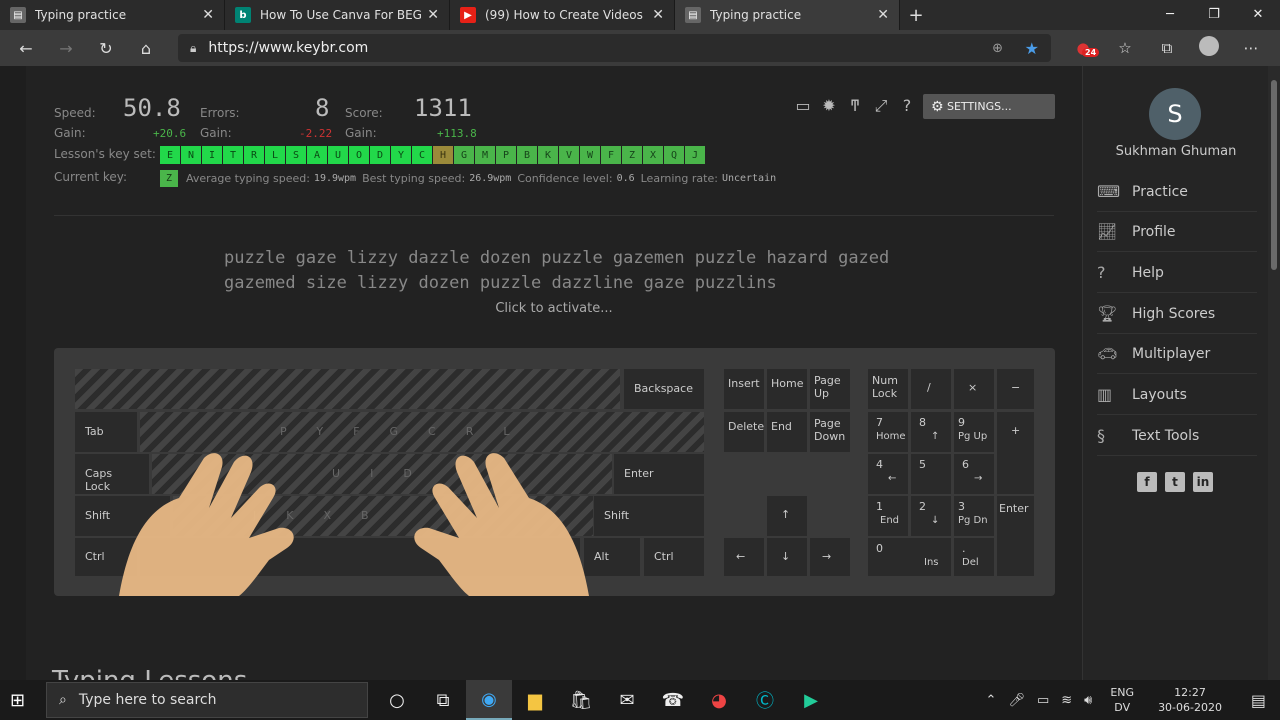  Describe the element at coordinates (744, 389) in the screenshot. I see `key-insert: Insert` at that location.